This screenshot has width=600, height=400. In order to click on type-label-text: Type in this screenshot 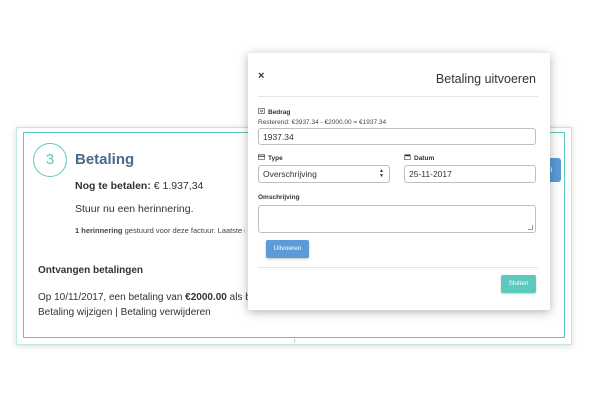, I will do `click(275, 158)`.